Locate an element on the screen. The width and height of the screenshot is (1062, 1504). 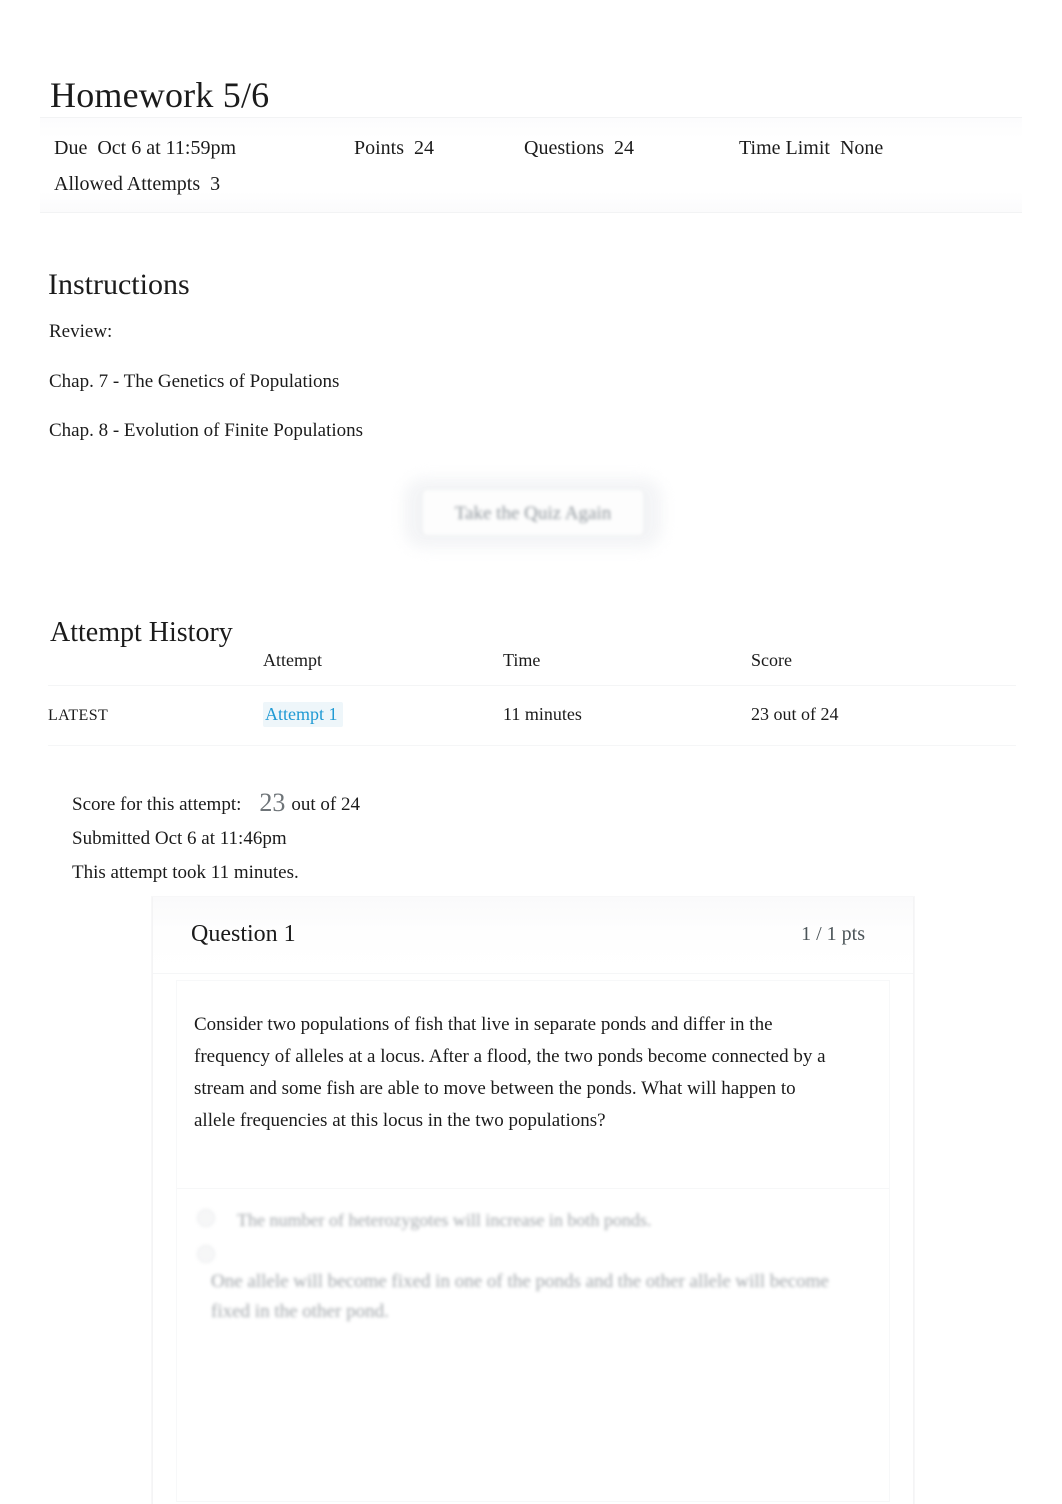
instructions-paragraph: Chap. 7 - The Genetics of Populations is located at coordinates (194, 381).